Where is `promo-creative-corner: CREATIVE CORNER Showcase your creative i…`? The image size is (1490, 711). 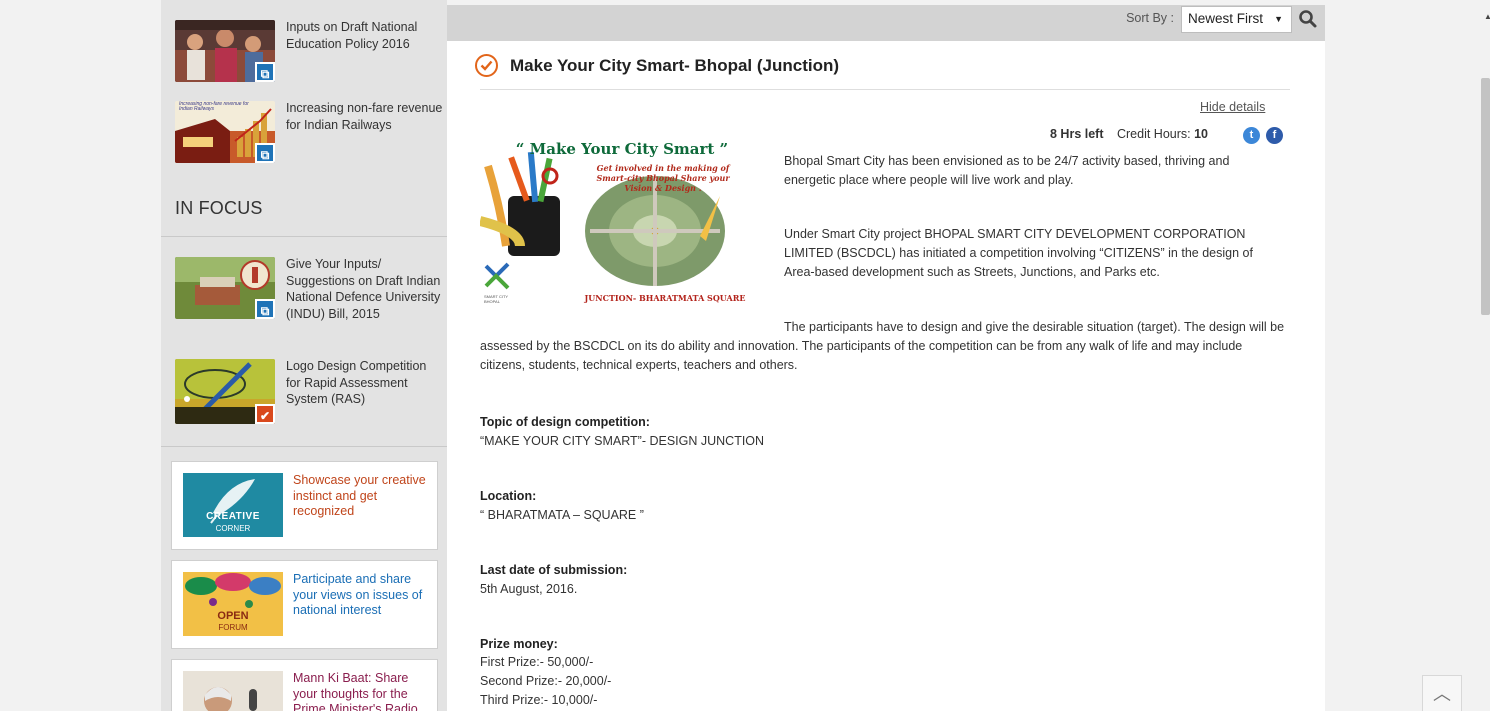
promo-creative-corner: CREATIVE CORNER Showcase your creative i… is located at coordinates (304, 505).